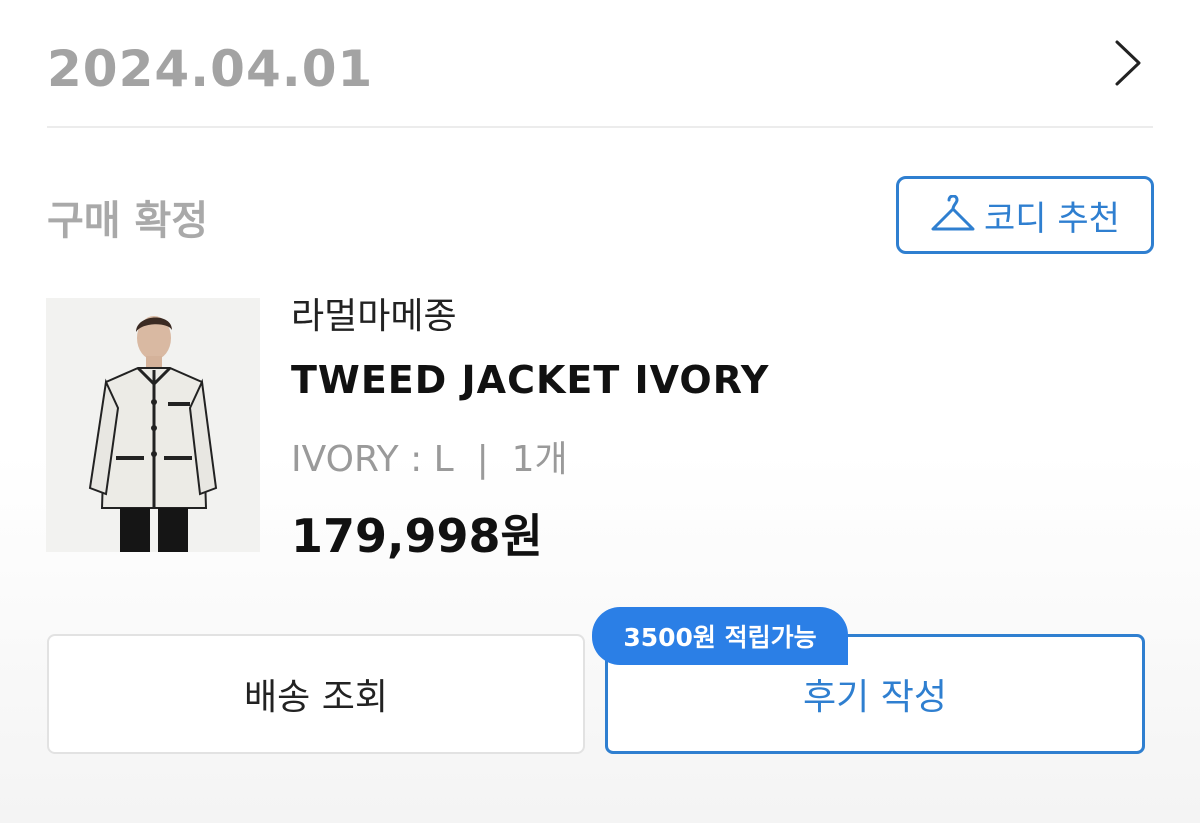 Image resolution: width=1200 pixels, height=823 pixels. I want to click on track-delivery-button: 배송 조회, so click(316, 694).